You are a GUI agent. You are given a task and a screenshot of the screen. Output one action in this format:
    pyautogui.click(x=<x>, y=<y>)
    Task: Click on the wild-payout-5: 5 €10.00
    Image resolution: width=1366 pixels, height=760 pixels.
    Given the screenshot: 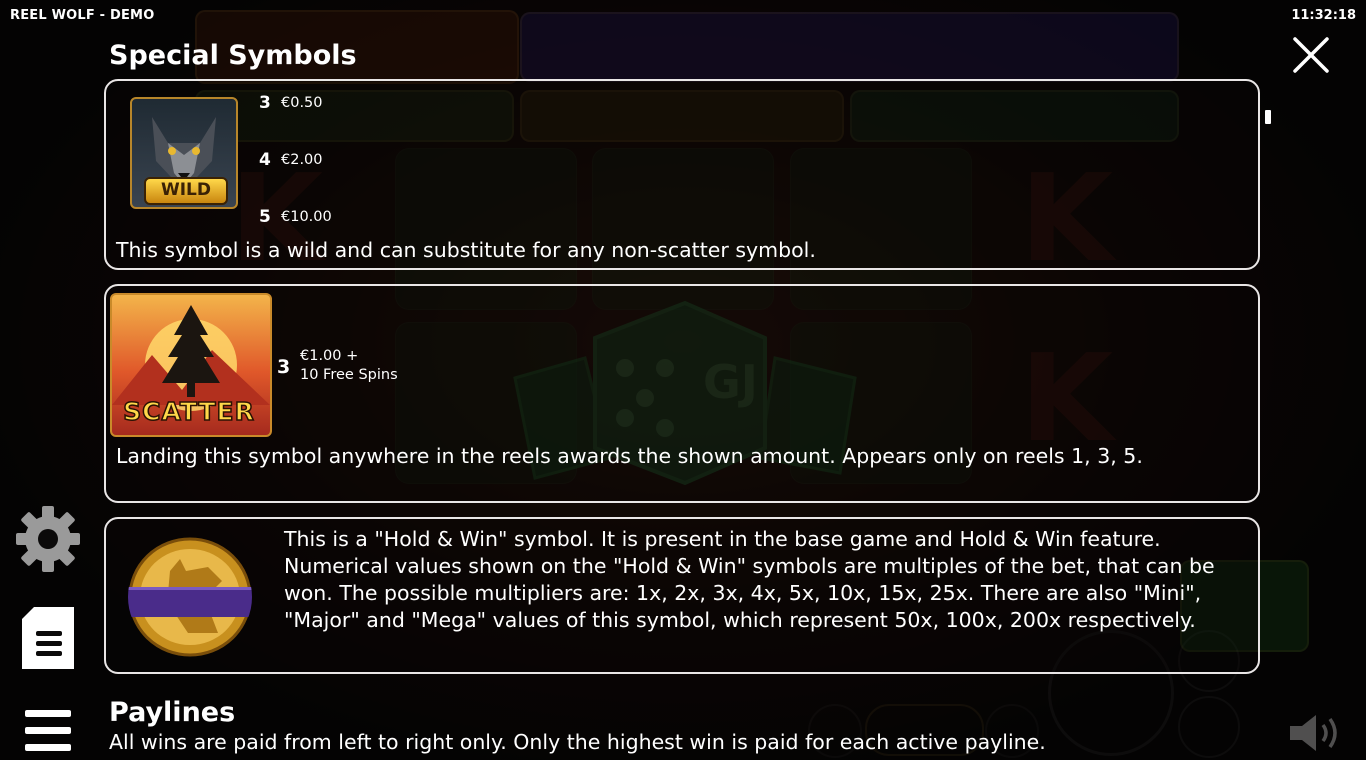 What is the action you would take?
    pyautogui.click(x=295, y=217)
    